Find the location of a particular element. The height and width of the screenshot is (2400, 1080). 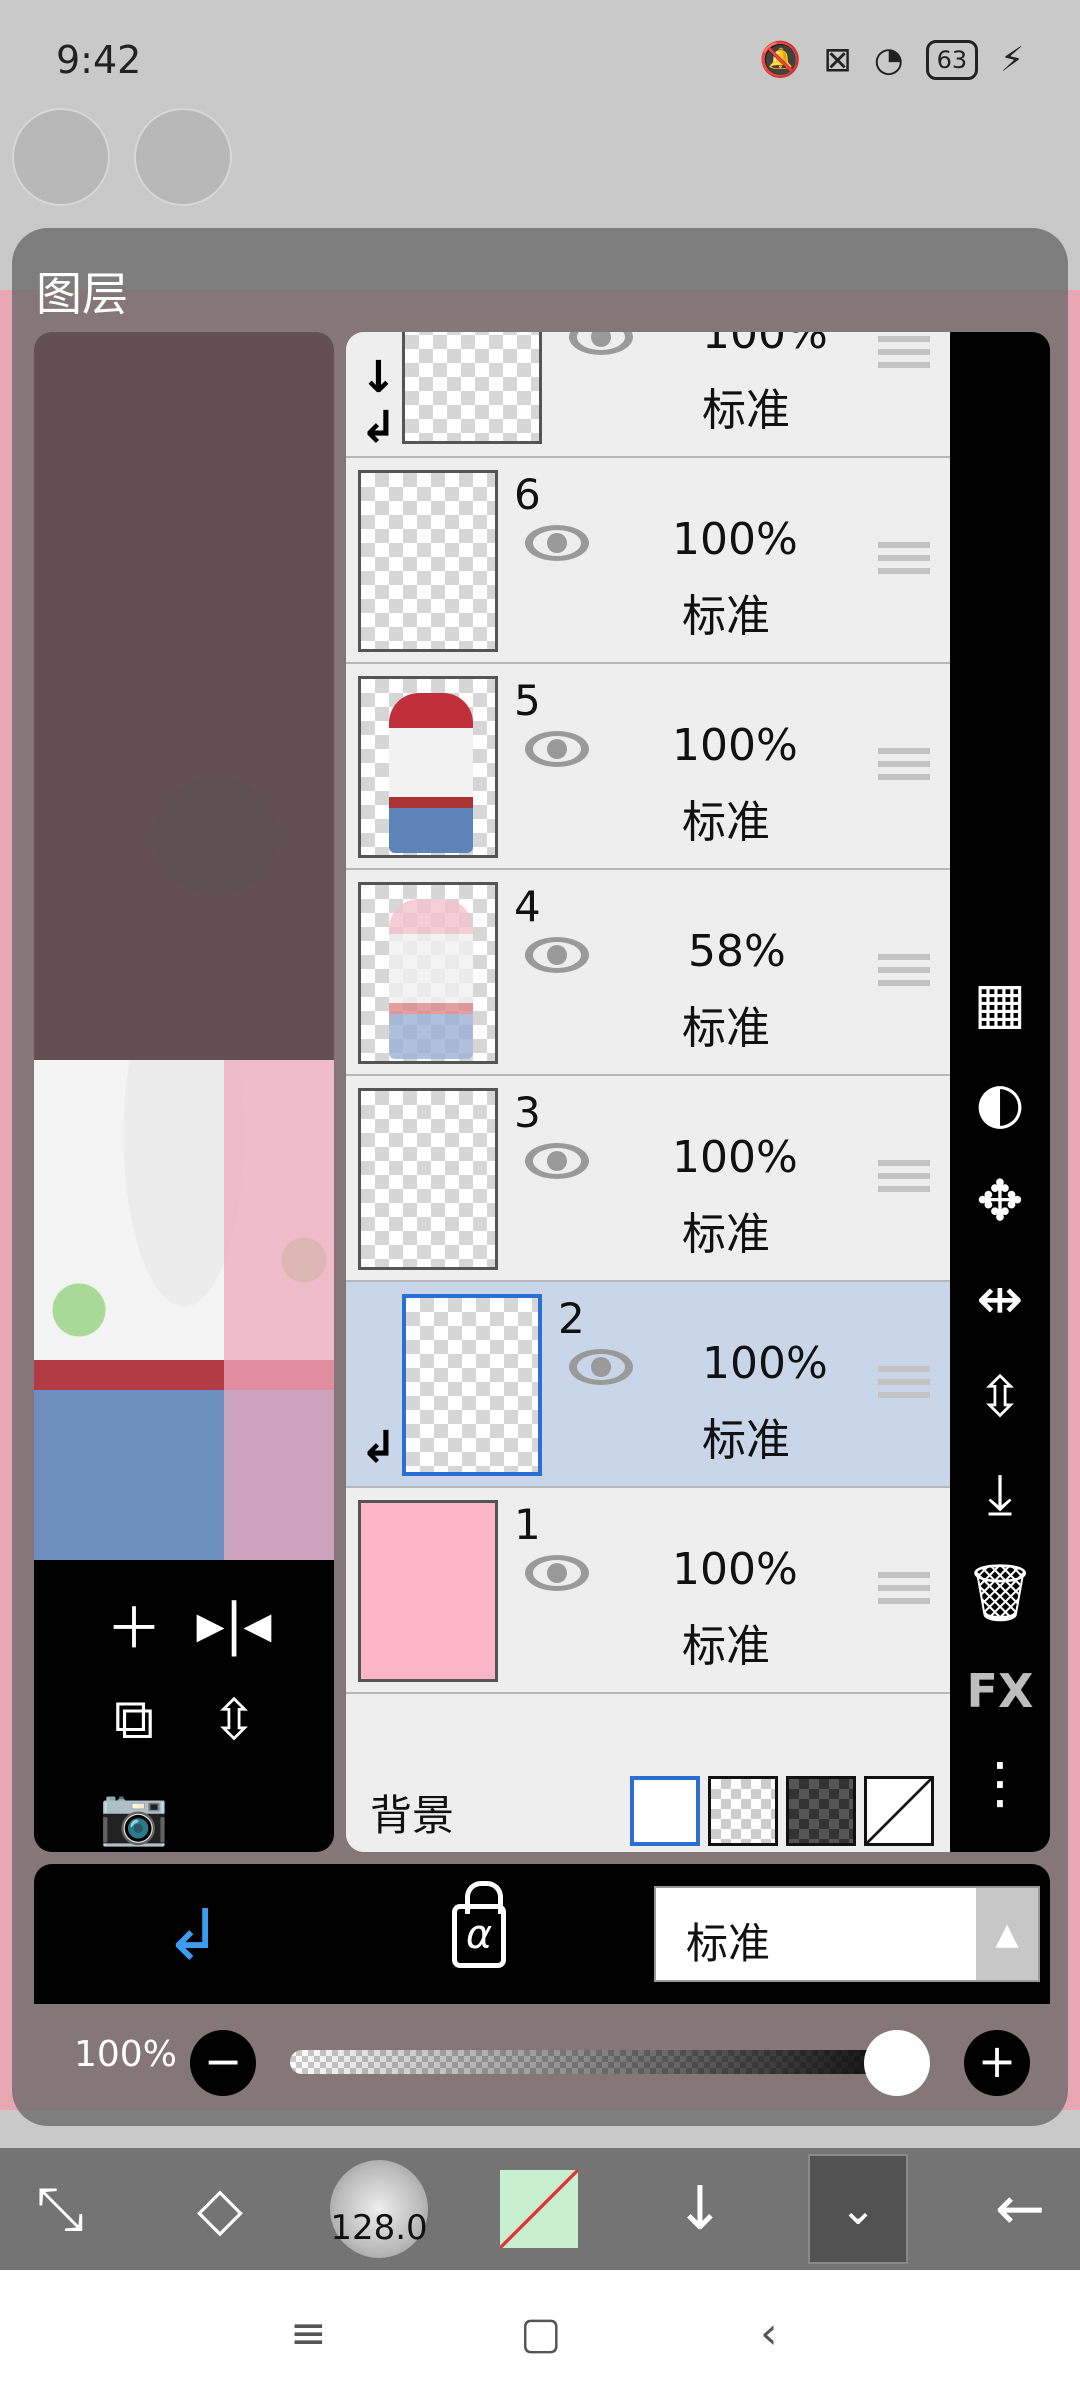

background-label: 背景 is located at coordinates (412, 1815).